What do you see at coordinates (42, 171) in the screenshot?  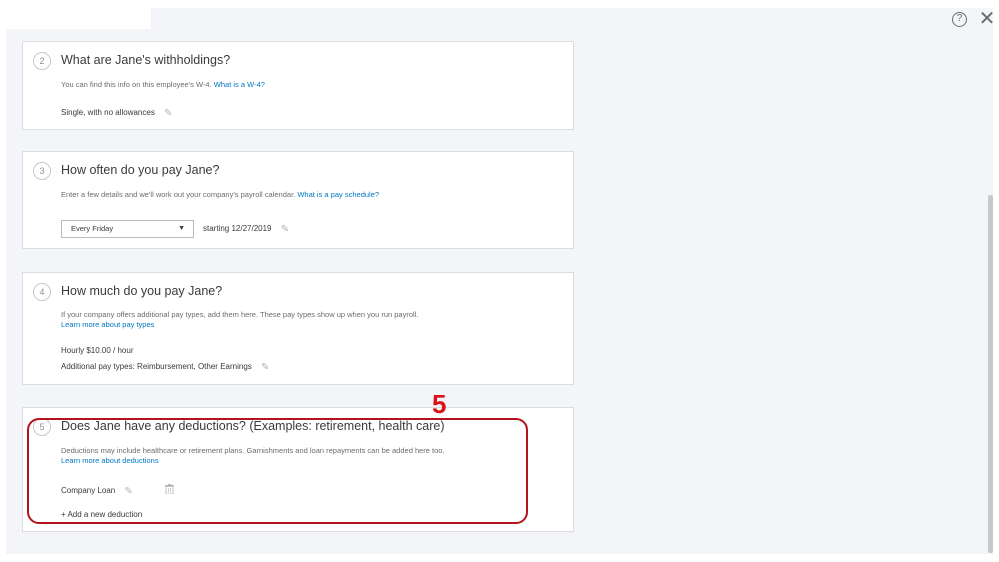 I see `step-number: 3` at bounding box center [42, 171].